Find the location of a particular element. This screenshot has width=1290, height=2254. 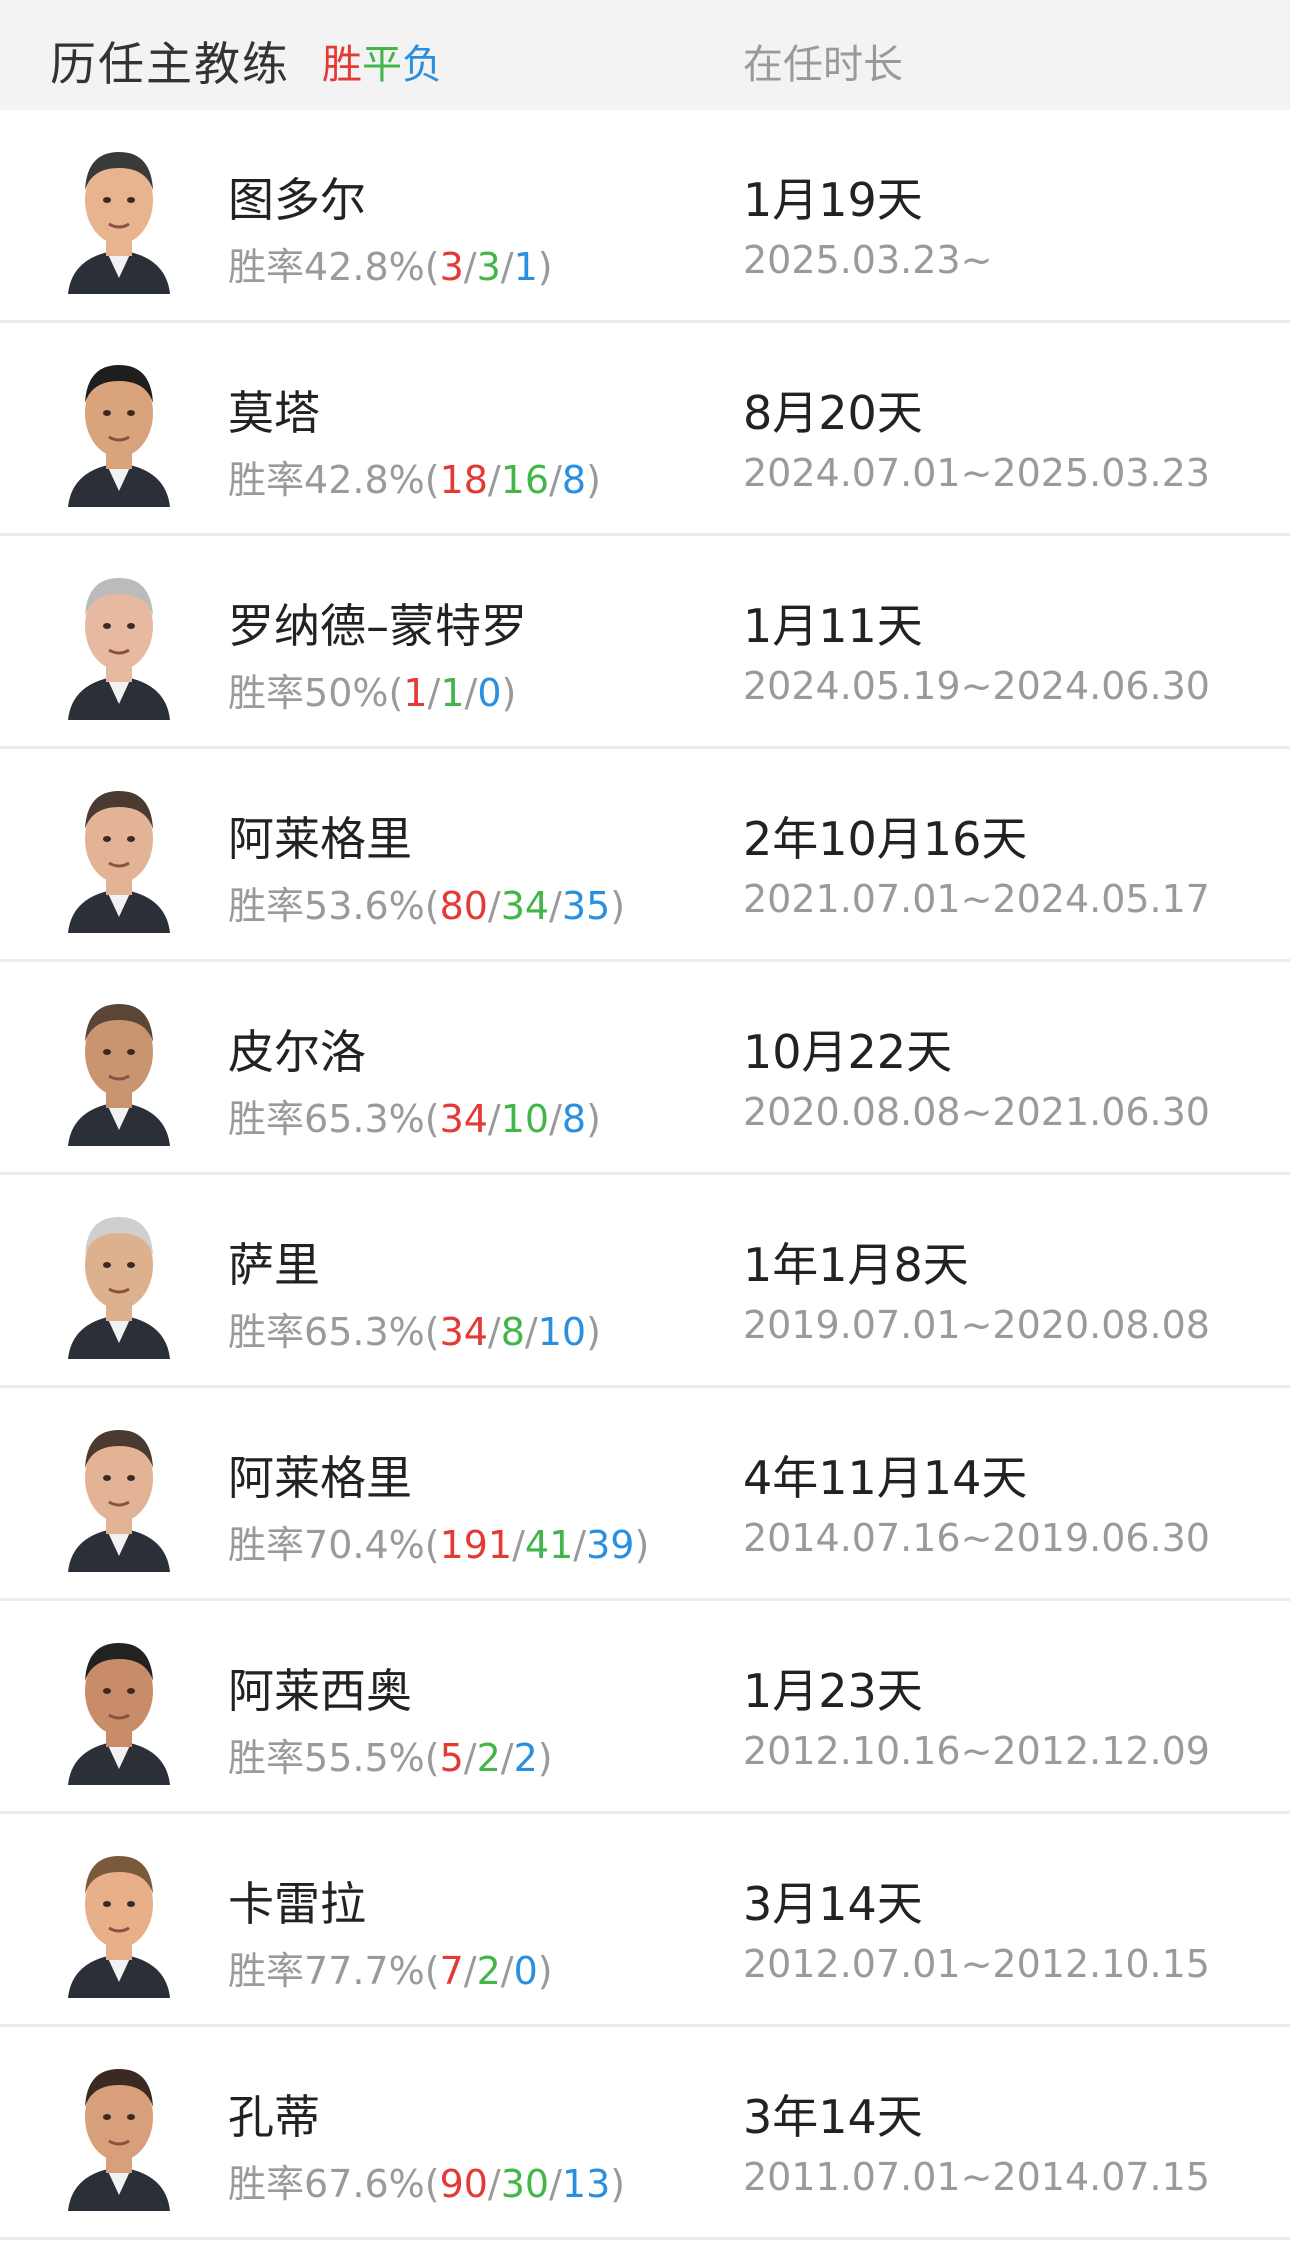

coach-name: 图多尔 is located at coordinates (297, 200).